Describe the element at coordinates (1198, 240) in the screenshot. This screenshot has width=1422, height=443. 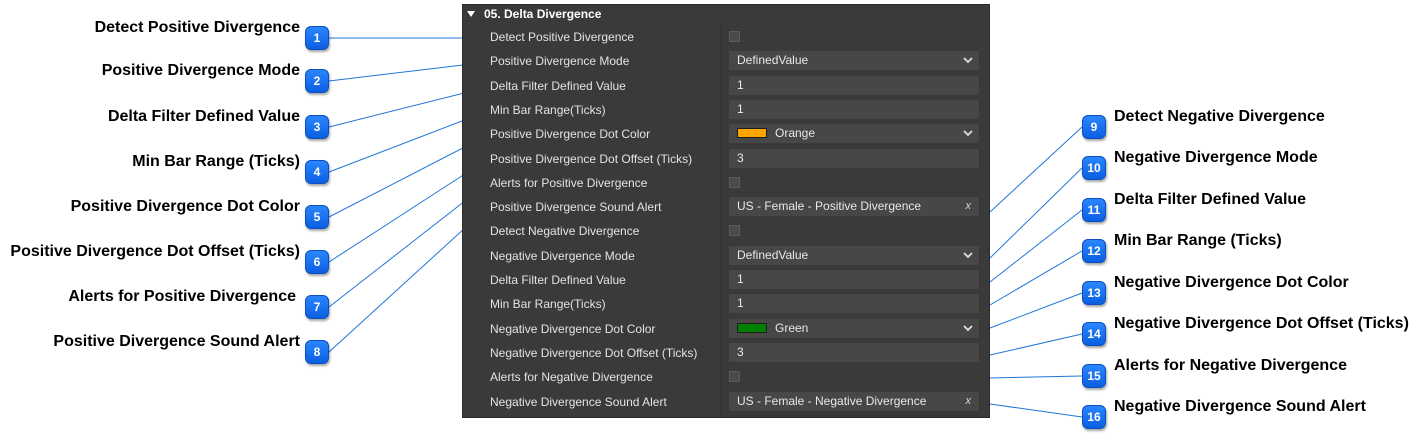
I see `callout-label-12: Min Bar Range (Ticks)` at that location.